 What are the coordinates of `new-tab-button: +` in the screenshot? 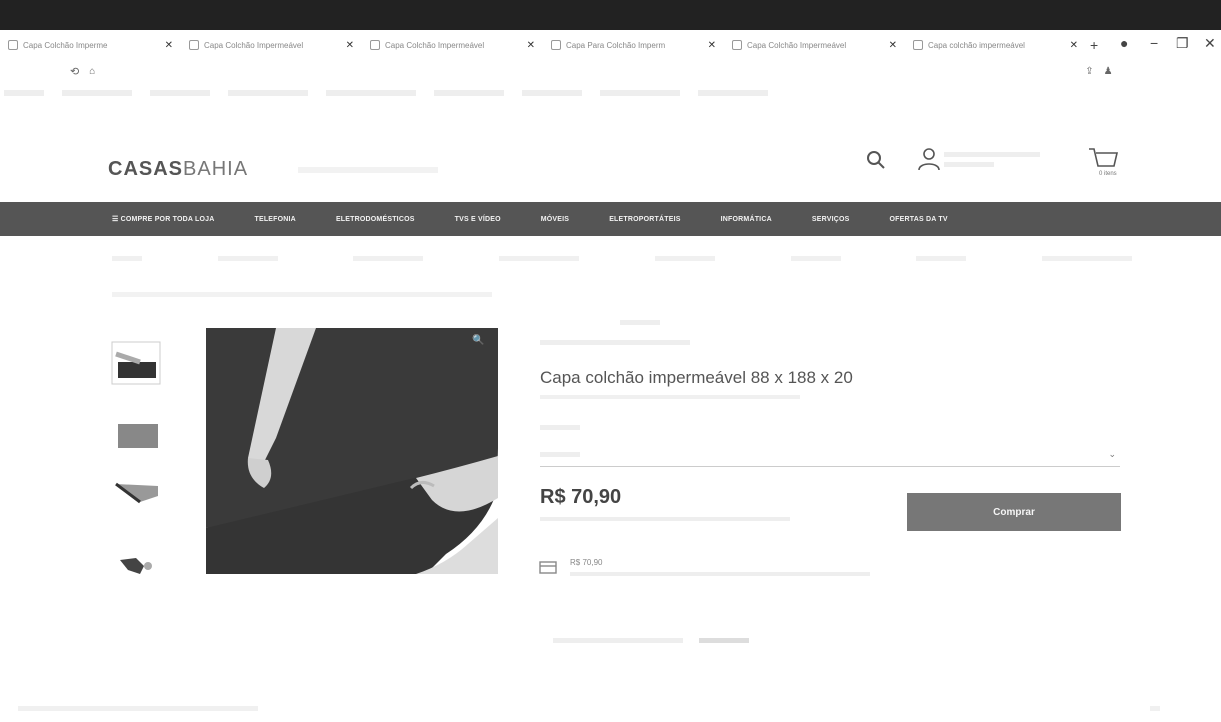 It's located at (1094, 45).